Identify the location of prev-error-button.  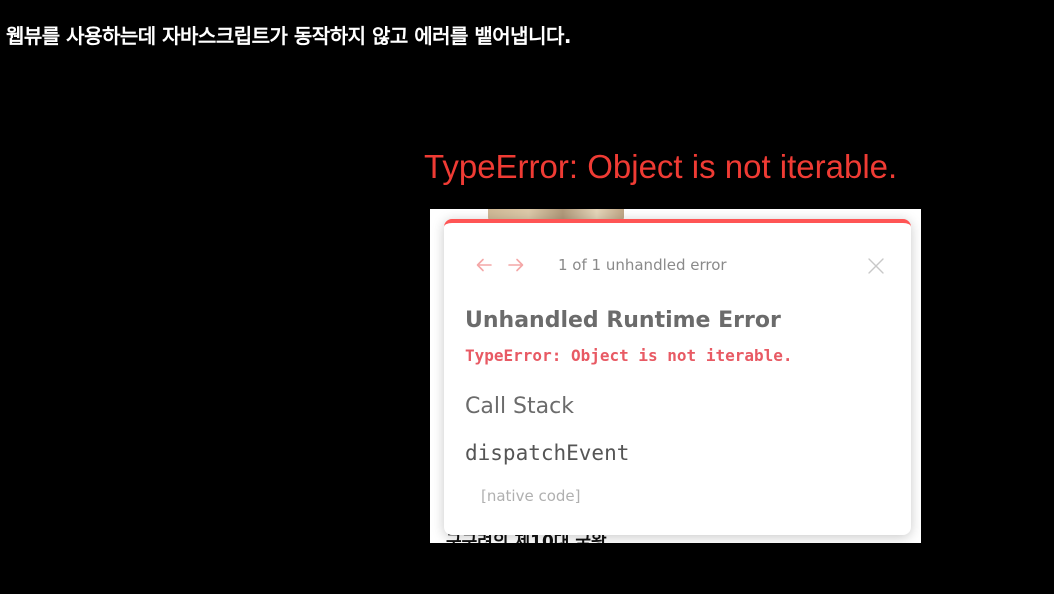
(484, 265).